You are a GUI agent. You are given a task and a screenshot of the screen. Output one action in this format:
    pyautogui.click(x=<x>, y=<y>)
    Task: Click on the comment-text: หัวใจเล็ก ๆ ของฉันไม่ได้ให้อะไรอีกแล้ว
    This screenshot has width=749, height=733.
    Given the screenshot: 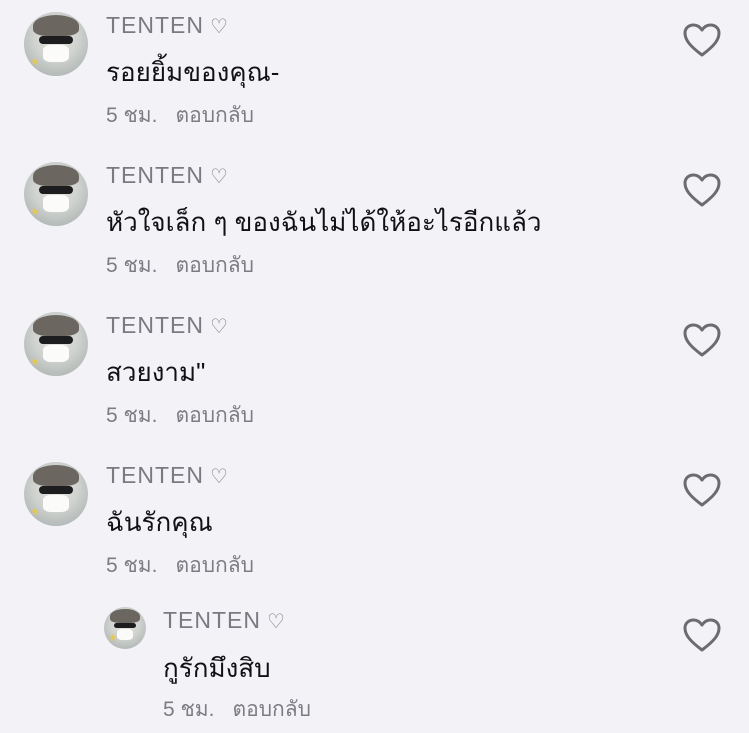 What is the action you would take?
    pyautogui.click(x=324, y=222)
    